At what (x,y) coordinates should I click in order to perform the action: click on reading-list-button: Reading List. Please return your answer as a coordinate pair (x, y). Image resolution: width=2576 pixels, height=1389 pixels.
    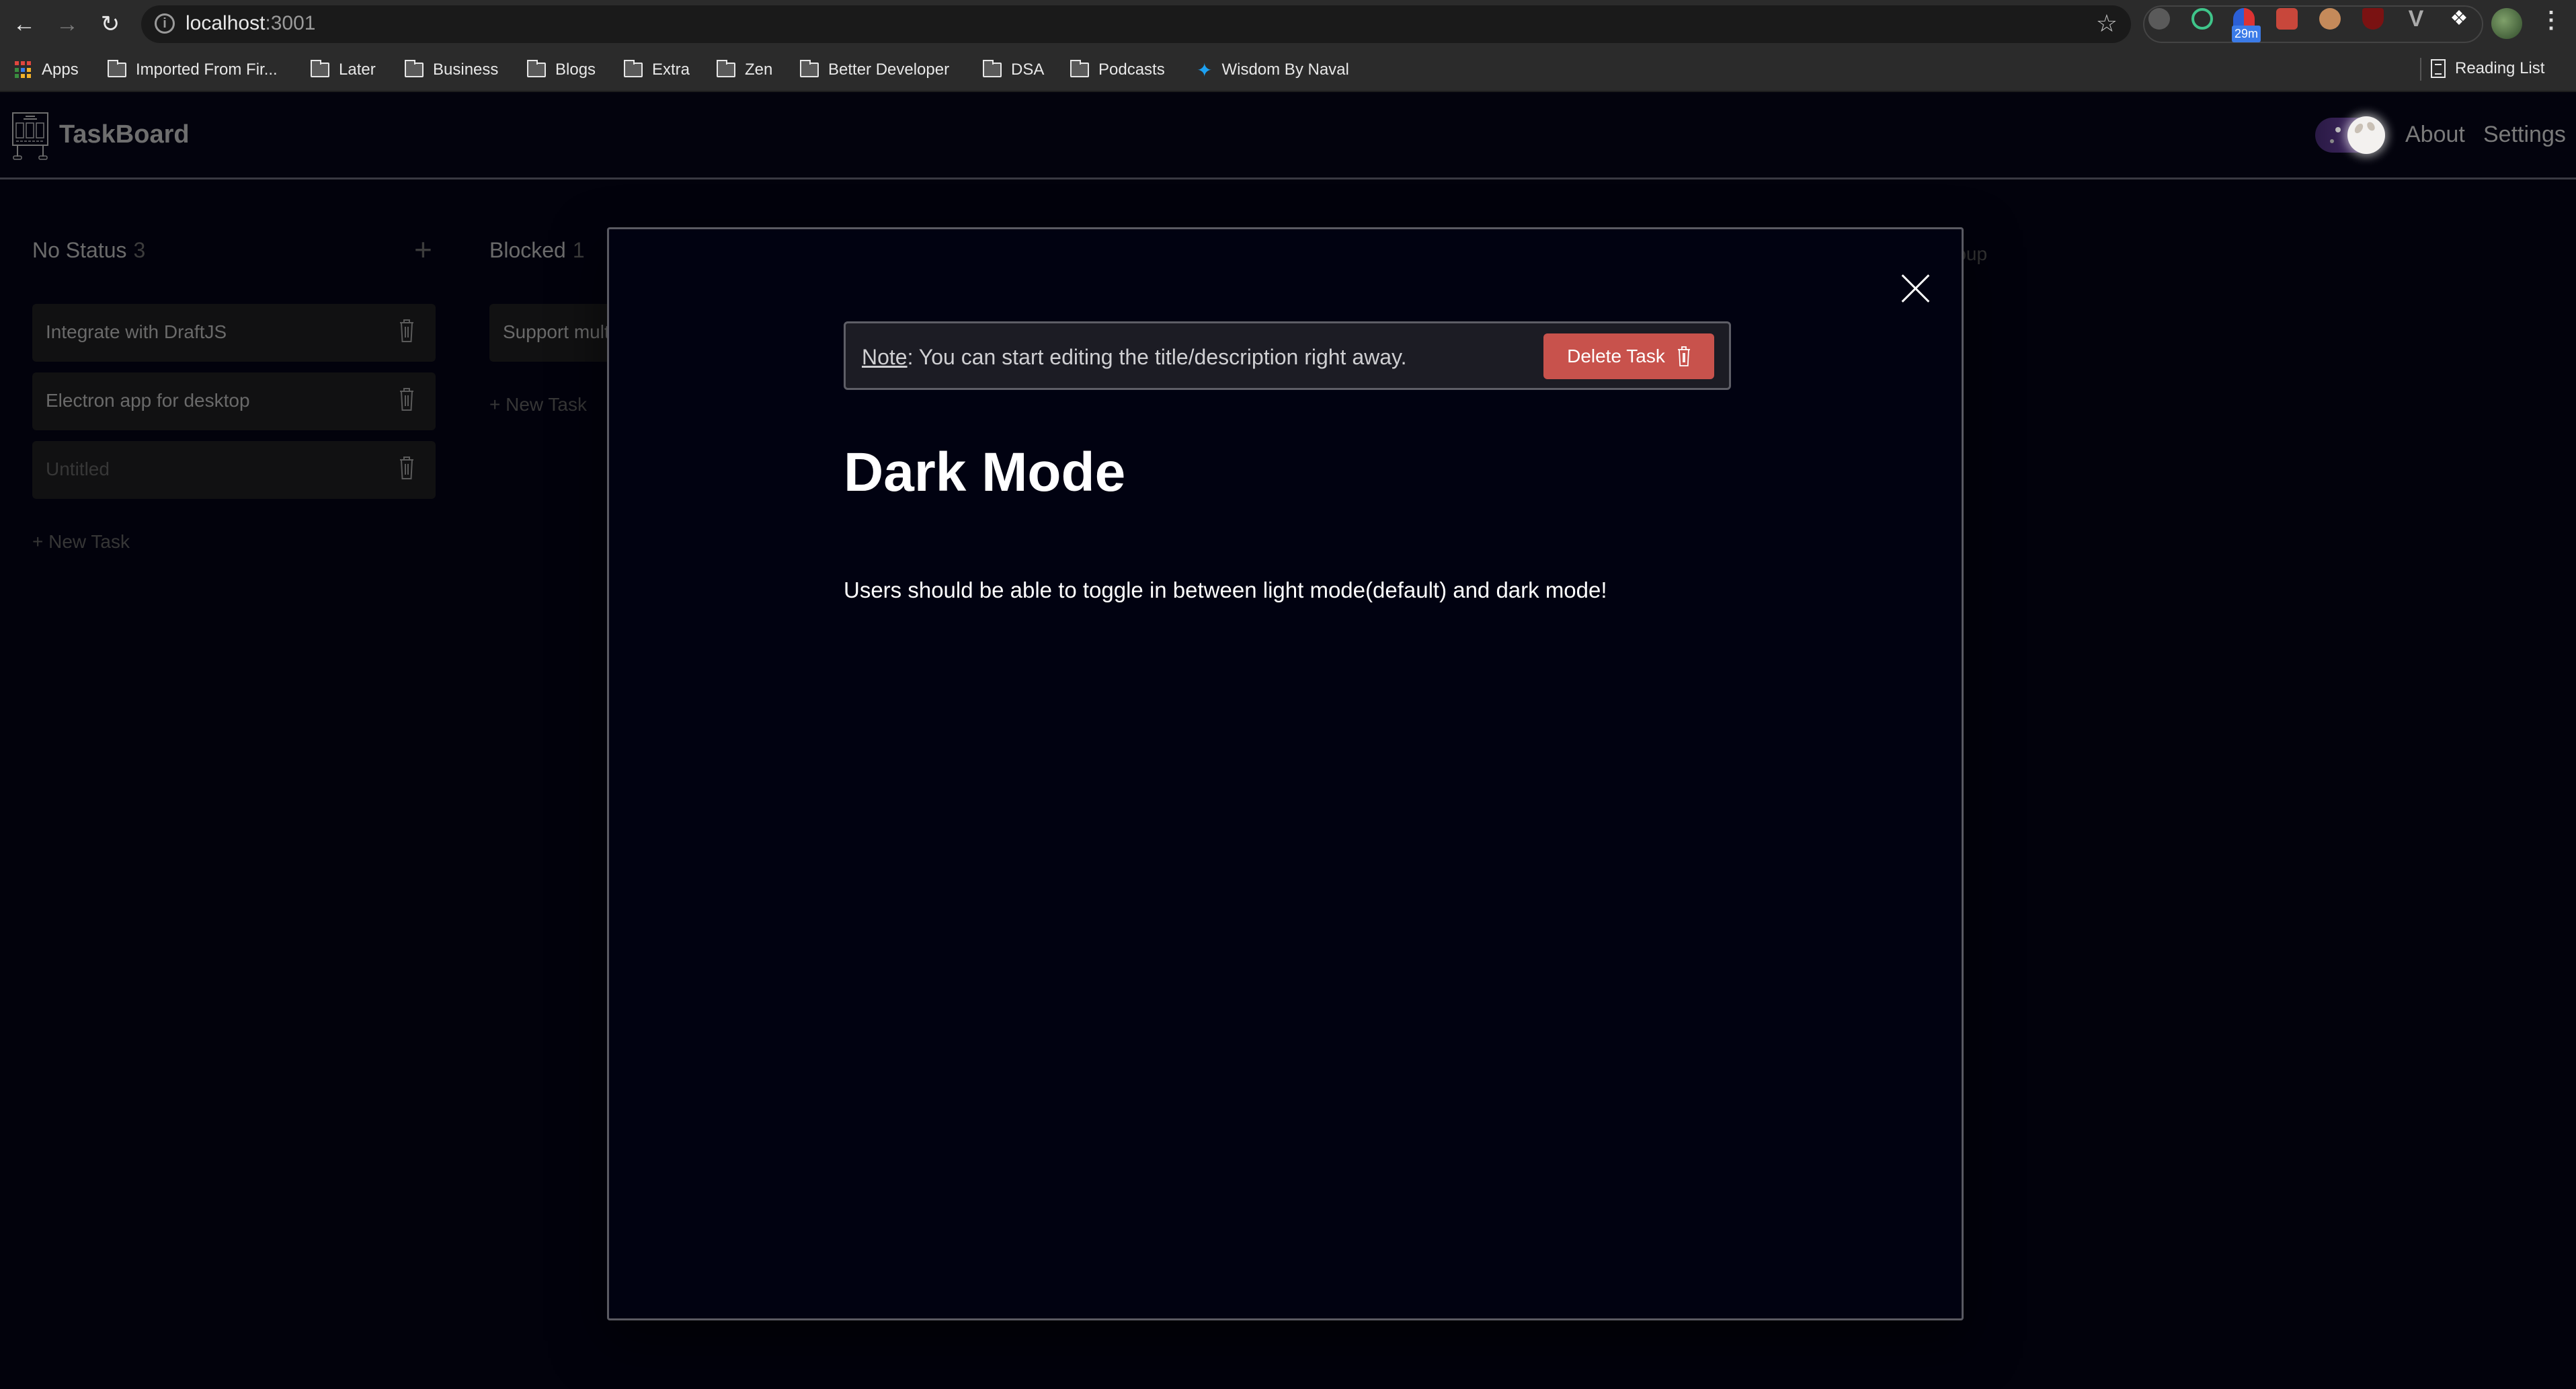
    Looking at the image, I should click on (2487, 68).